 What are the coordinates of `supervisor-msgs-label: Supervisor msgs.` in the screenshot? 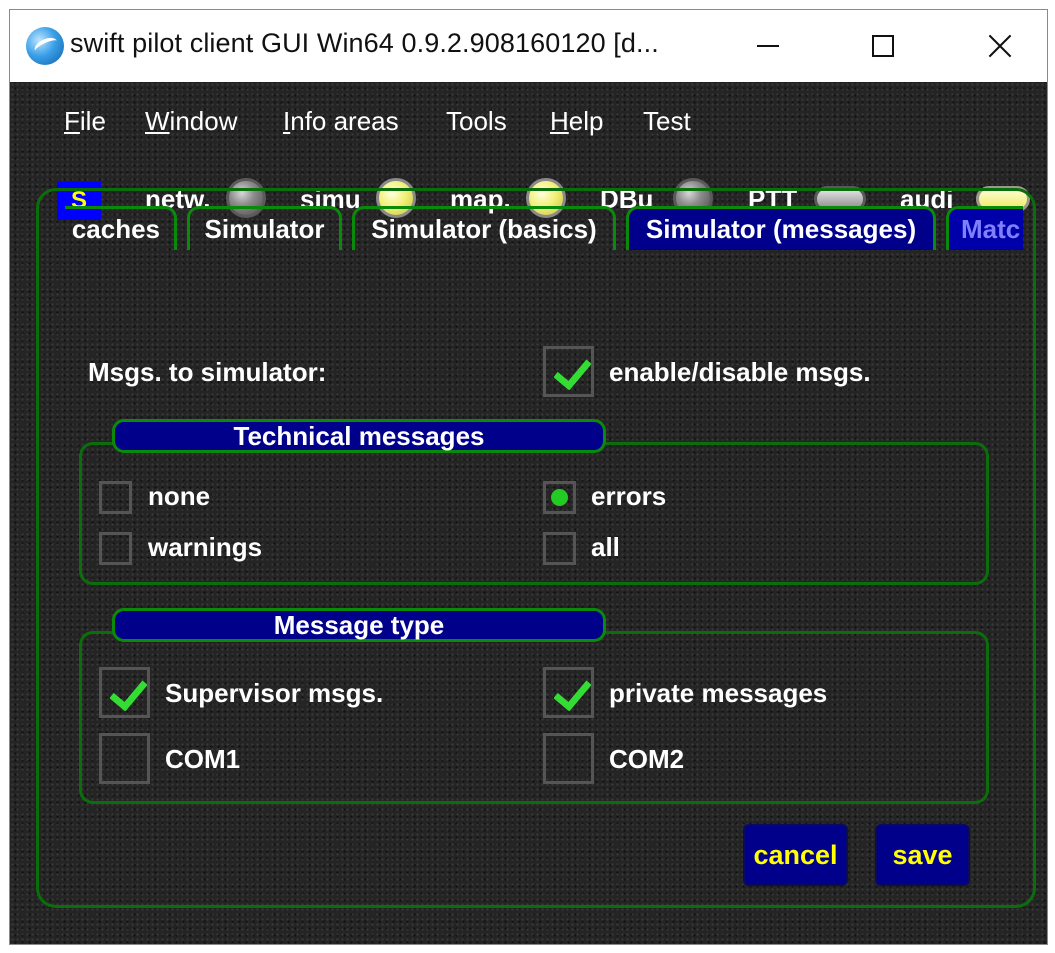 It's located at (274, 693).